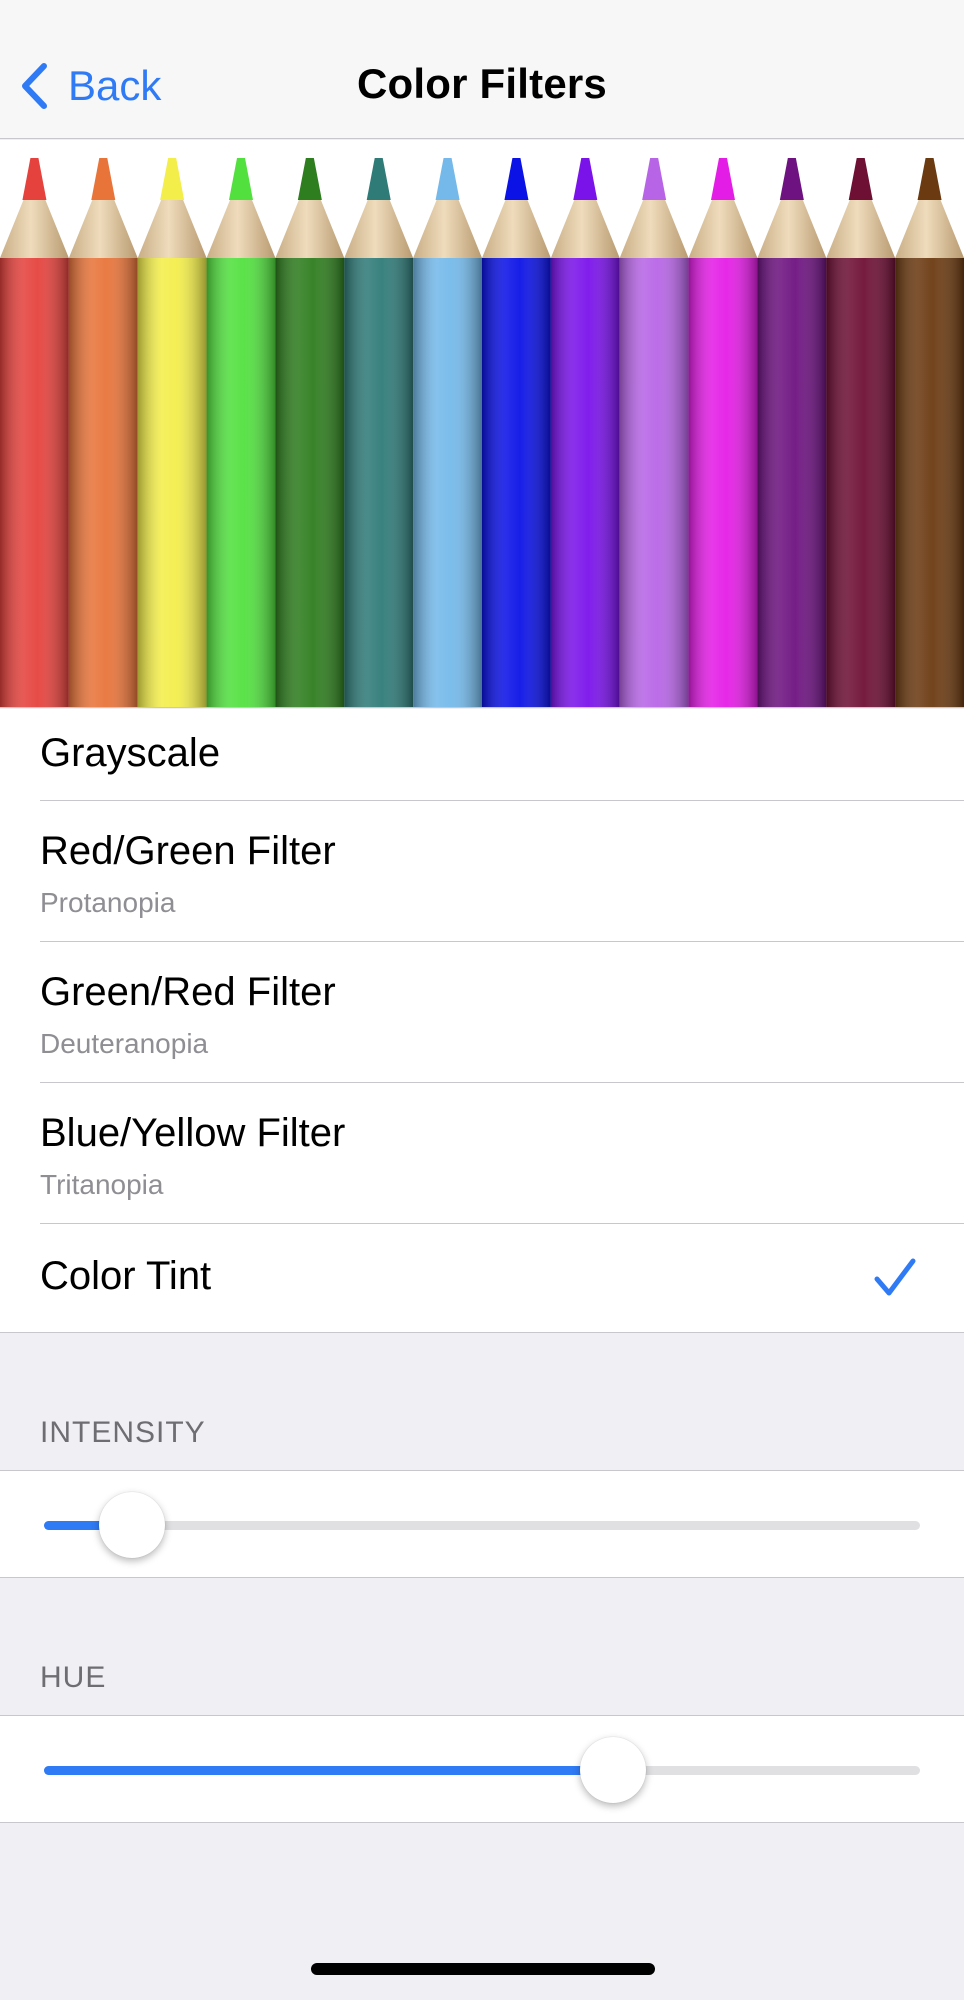 The image size is (964, 2000). Describe the element at coordinates (329, 1770) in the screenshot. I see `hue-slider-fill` at that location.